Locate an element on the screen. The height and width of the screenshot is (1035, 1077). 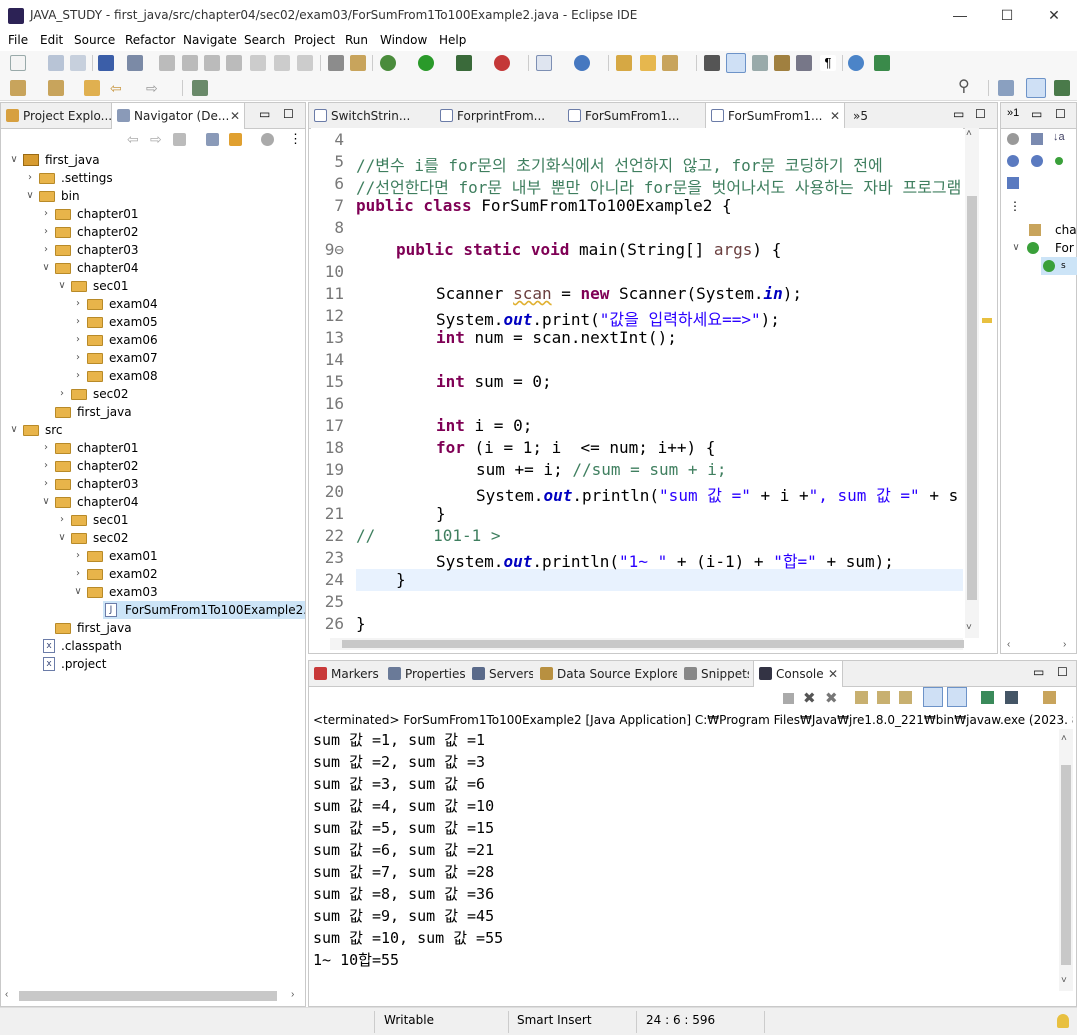
pilcrow-icon: ¶ is located at coordinates (828, 63).